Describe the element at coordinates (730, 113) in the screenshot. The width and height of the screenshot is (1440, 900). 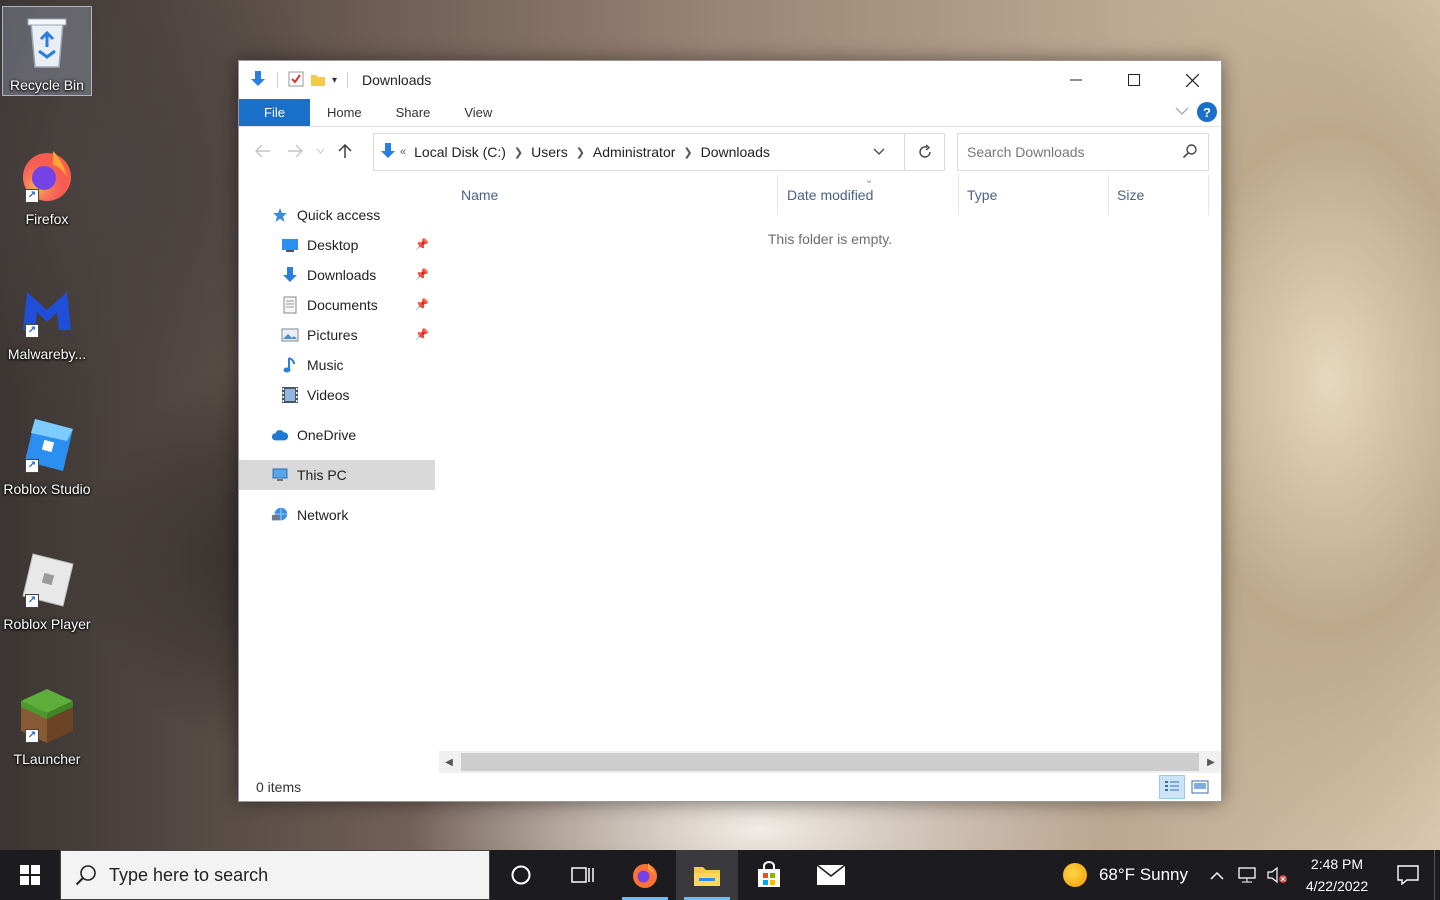
I see `ribbon-tabs: File Home Share View ?` at that location.